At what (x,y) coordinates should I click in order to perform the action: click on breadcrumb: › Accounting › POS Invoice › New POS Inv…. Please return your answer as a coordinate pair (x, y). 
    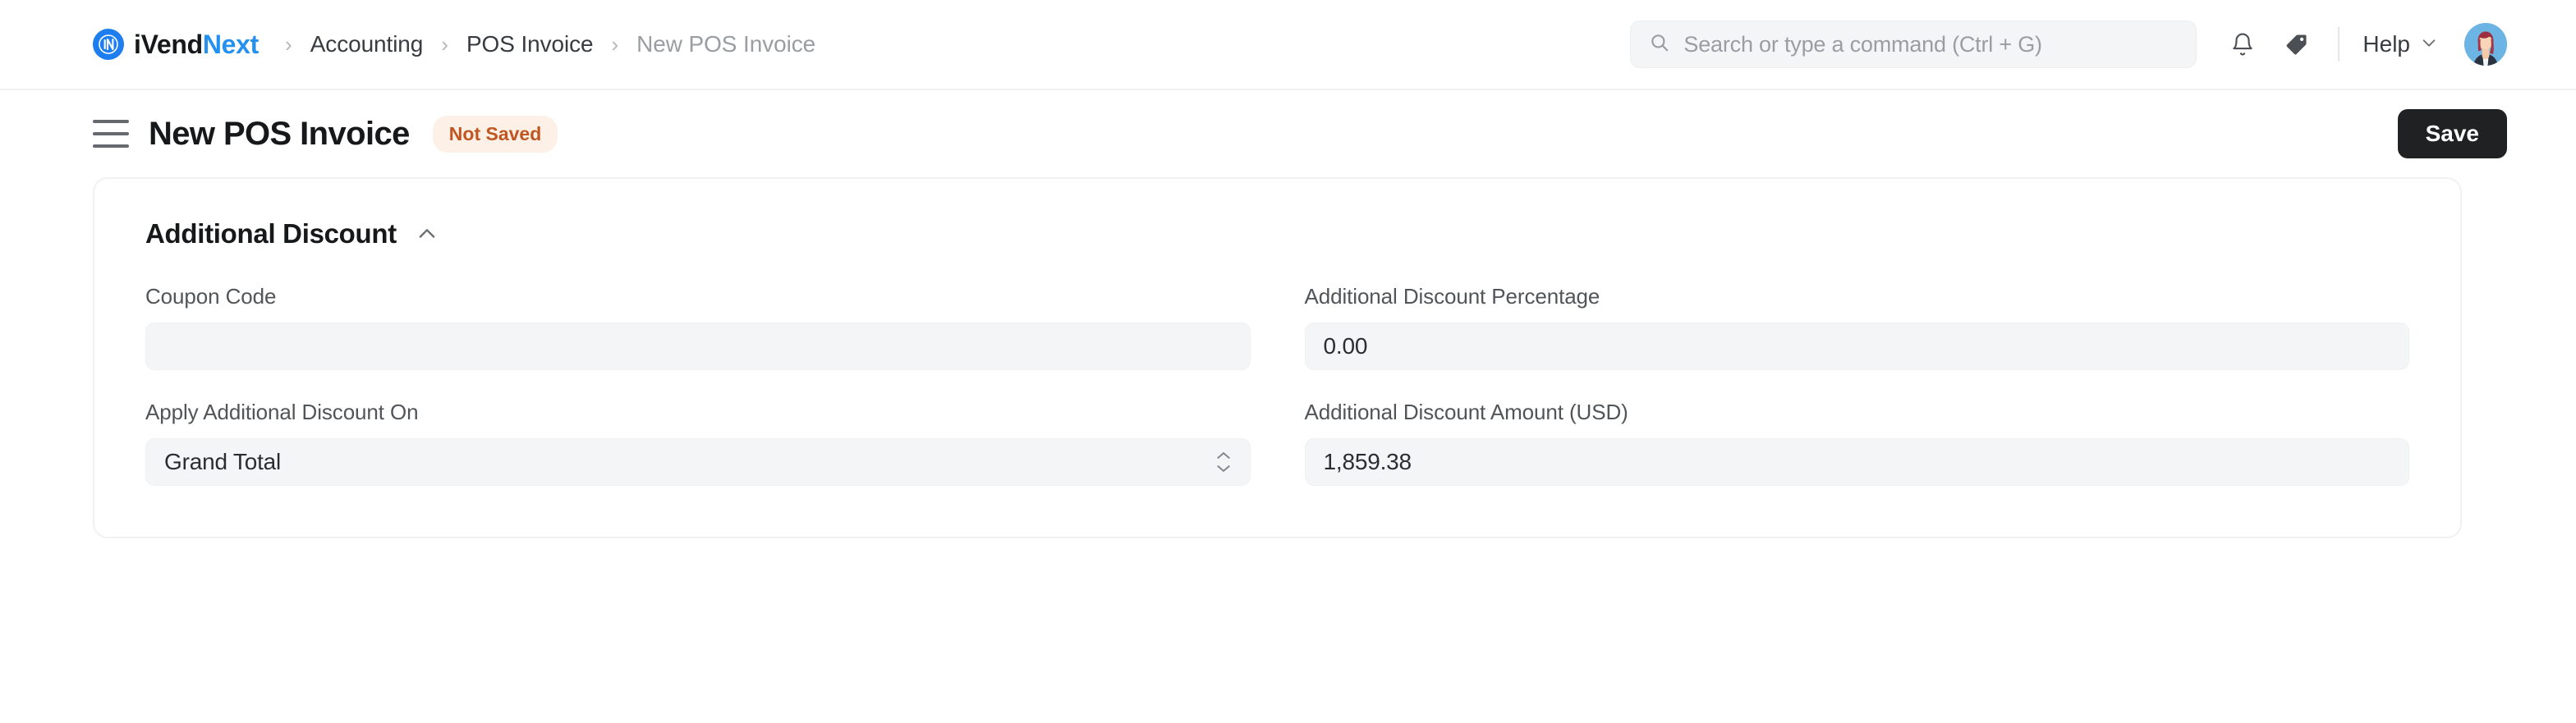
    Looking at the image, I should click on (550, 44).